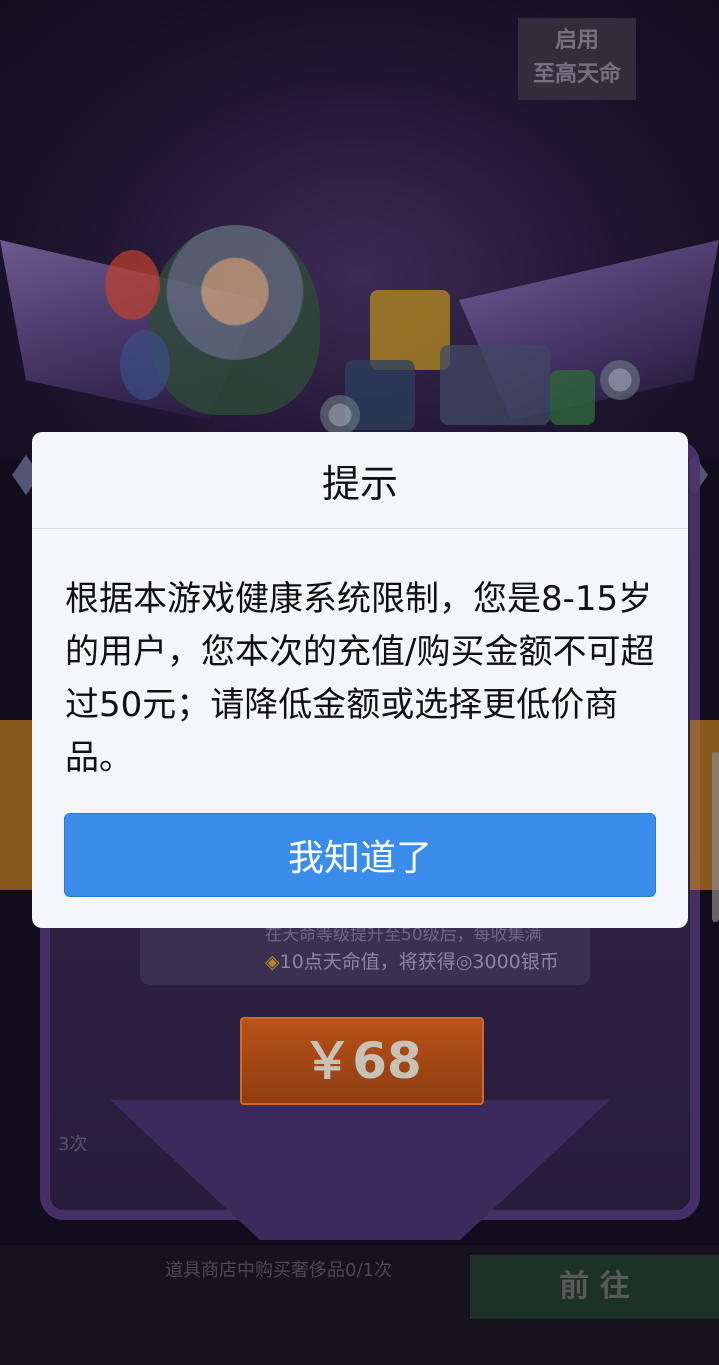 The width and height of the screenshot is (719, 1365). I want to click on silver-coin-icon: ◎, so click(464, 962).